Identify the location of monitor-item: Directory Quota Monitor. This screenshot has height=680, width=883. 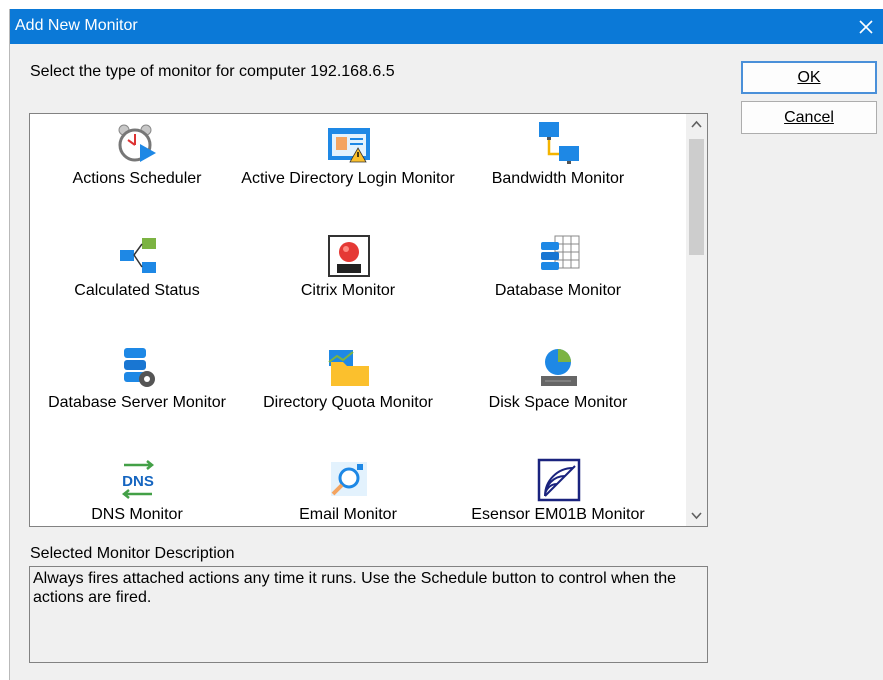
(348, 392).